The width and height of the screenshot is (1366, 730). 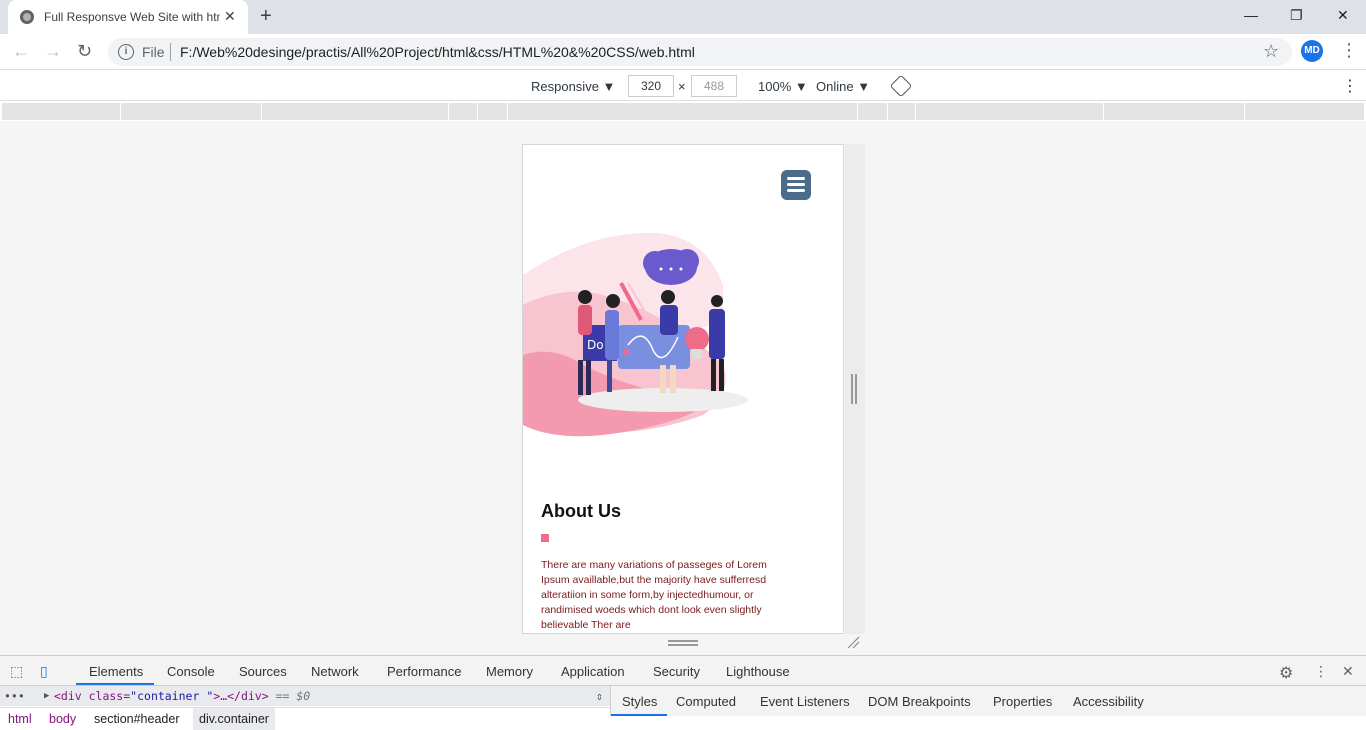 I want to click on tab-title: Full Responsve Web Site with htm, so click(x=132, y=17).